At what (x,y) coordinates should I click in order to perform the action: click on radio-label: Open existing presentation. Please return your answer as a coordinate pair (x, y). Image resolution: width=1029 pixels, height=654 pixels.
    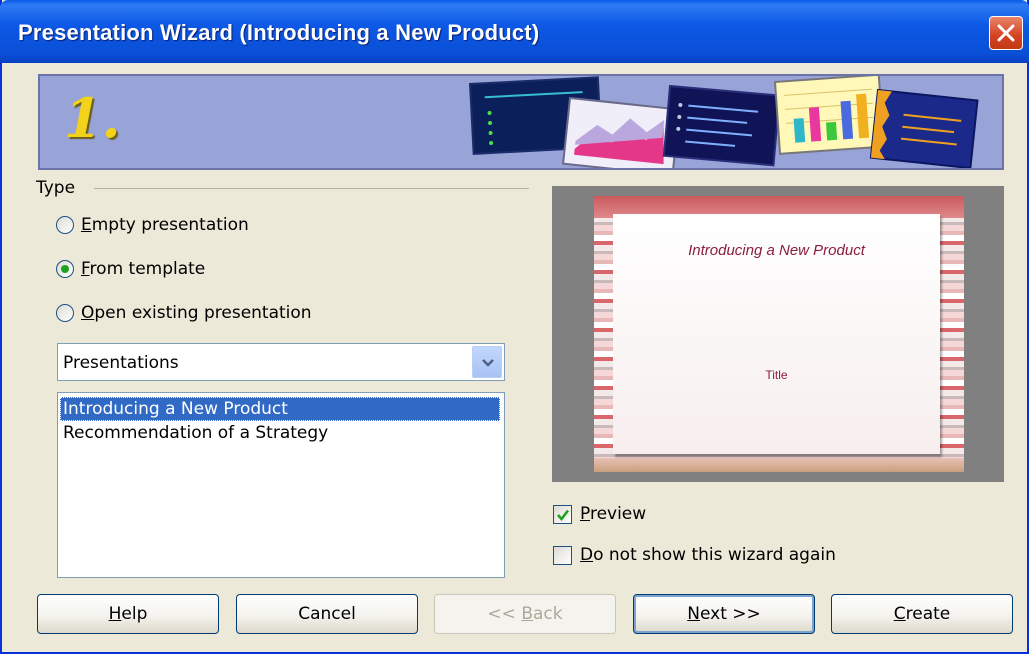
    Looking at the image, I should click on (196, 313).